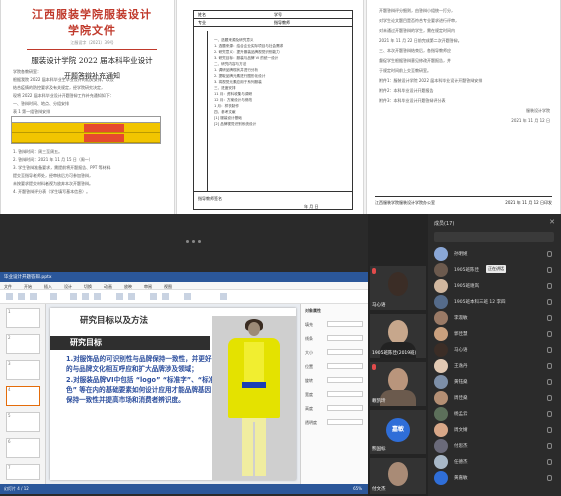  I want to click on table-row, so click(86, 138).